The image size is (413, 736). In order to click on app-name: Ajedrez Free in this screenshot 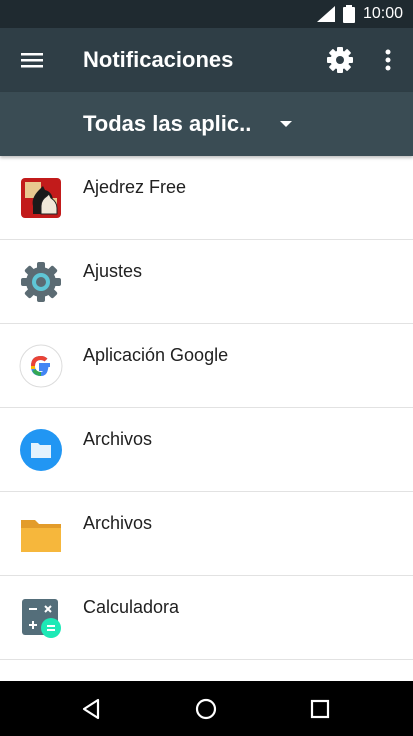, I will do `click(135, 187)`.